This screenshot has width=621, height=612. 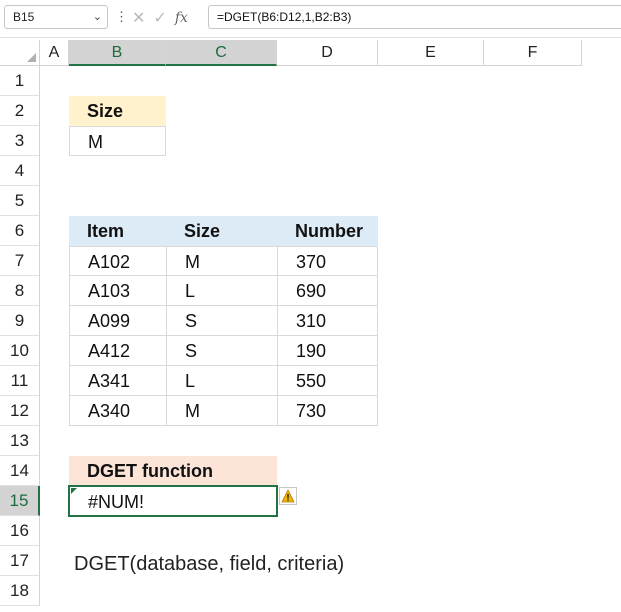 What do you see at coordinates (20, 381) in the screenshot?
I see `row-header-11: 11` at bounding box center [20, 381].